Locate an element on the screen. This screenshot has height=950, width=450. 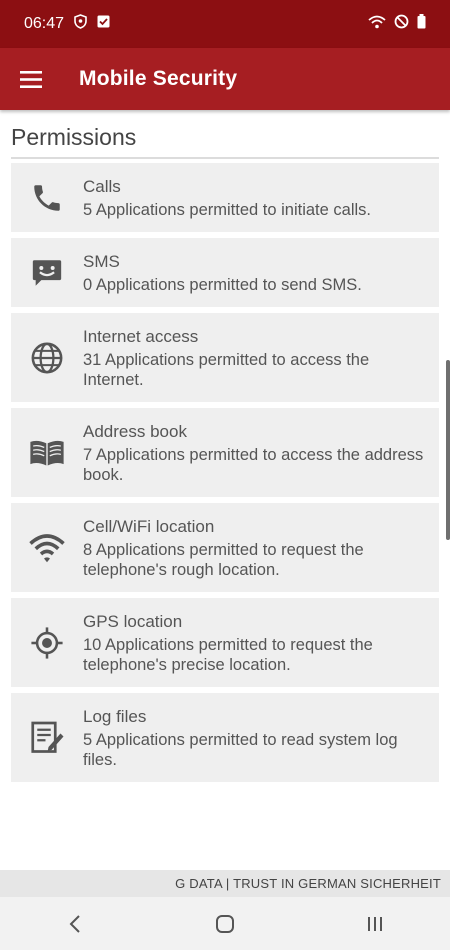
permission-title: Address book is located at coordinates (135, 431).